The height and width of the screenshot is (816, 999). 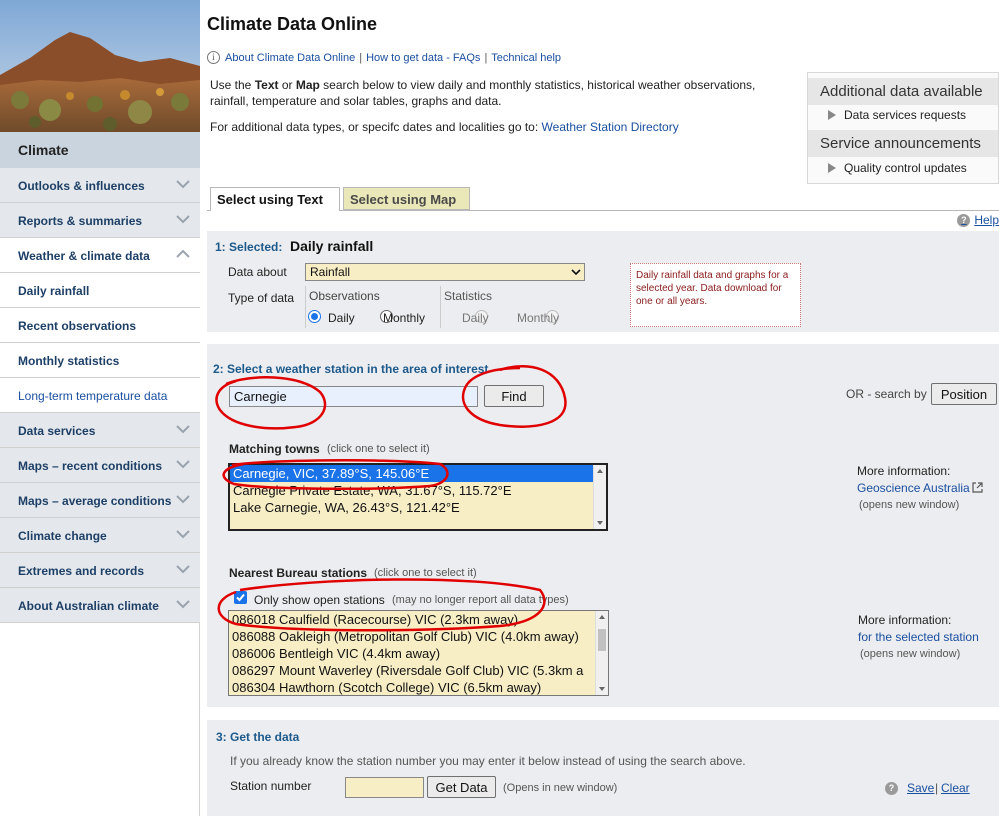 What do you see at coordinates (100, 290) in the screenshot?
I see `sidebar-item-daily-rainfall: Daily rainfall` at bounding box center [100, 290].